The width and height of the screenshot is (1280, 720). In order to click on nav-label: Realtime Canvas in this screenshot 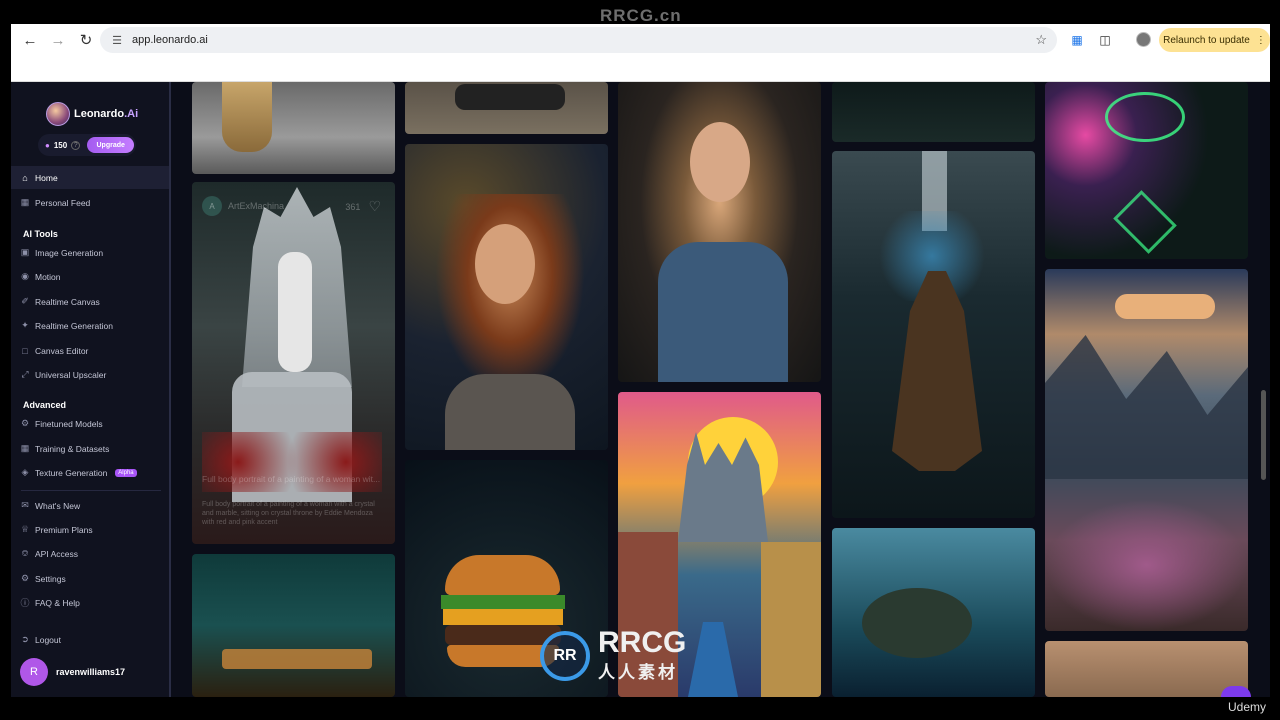, I will do `click(67, 301)`.